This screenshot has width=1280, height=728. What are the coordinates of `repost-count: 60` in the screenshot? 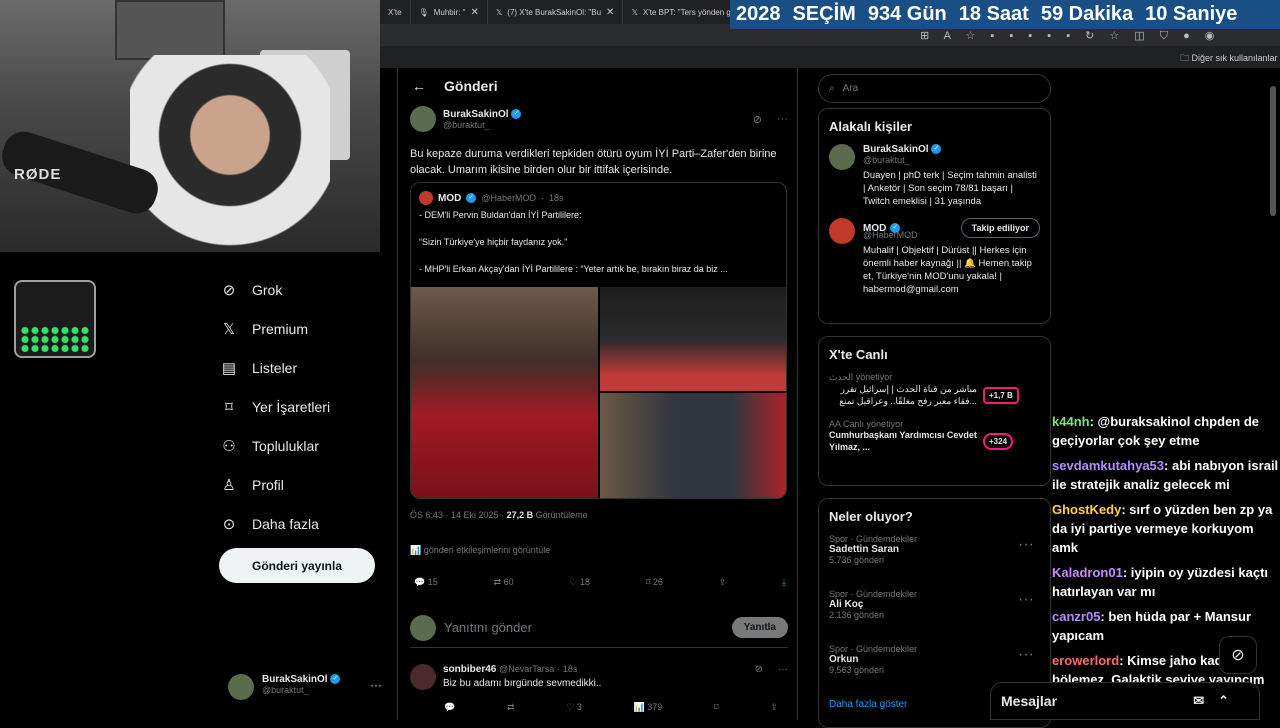 It's located at (508, 582).